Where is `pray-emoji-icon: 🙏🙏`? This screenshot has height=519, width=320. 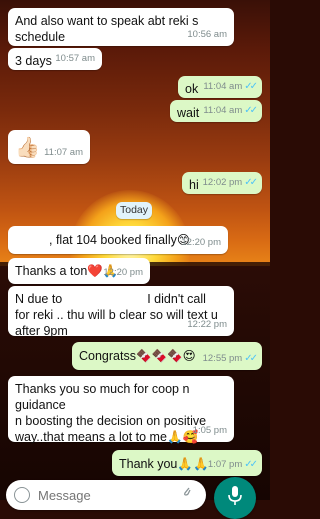 pray-emoji-icon: 🙏🙏 is located at coordinates (193, 463).